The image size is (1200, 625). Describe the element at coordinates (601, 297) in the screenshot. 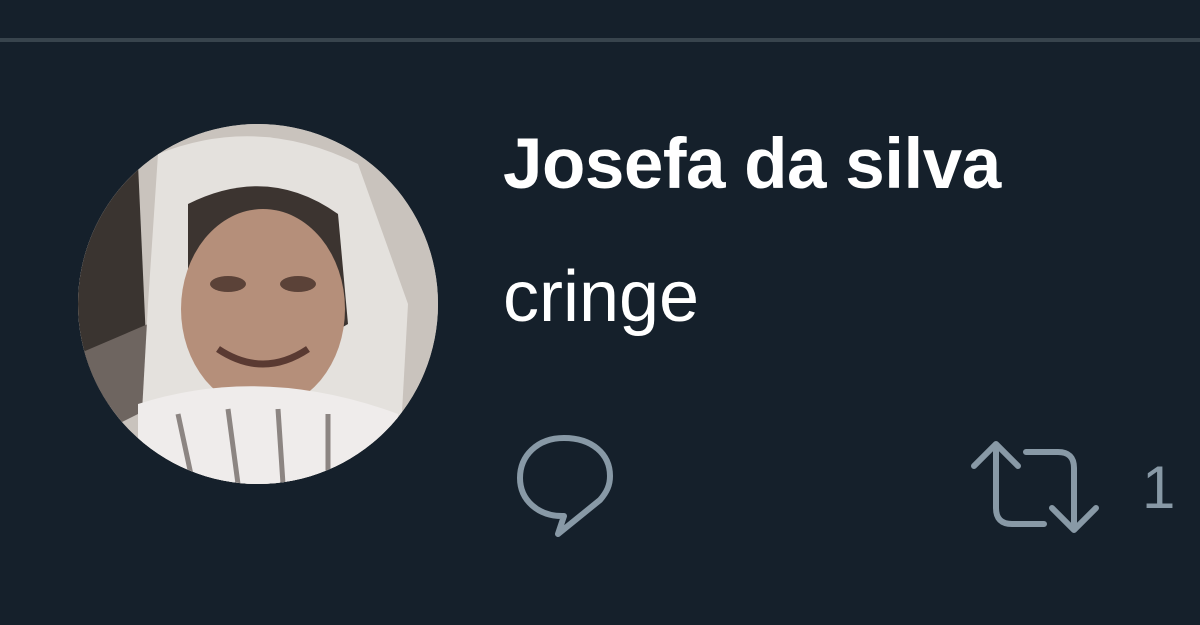

I see `tweet-text: cringe` at that location.